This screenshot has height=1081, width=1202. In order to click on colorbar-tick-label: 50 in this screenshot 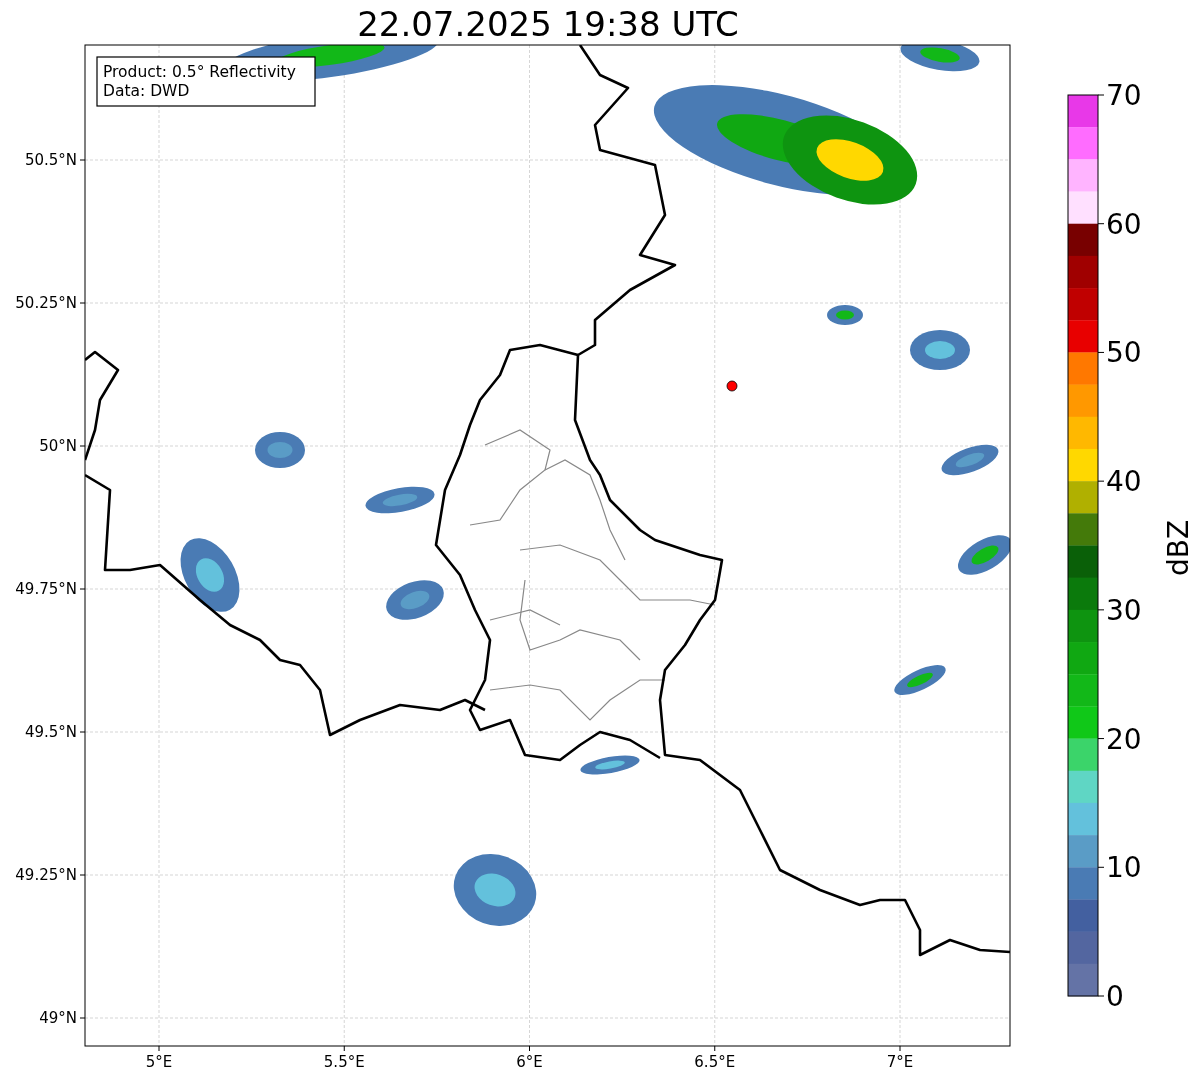, I will do `click(1124, 353)`.